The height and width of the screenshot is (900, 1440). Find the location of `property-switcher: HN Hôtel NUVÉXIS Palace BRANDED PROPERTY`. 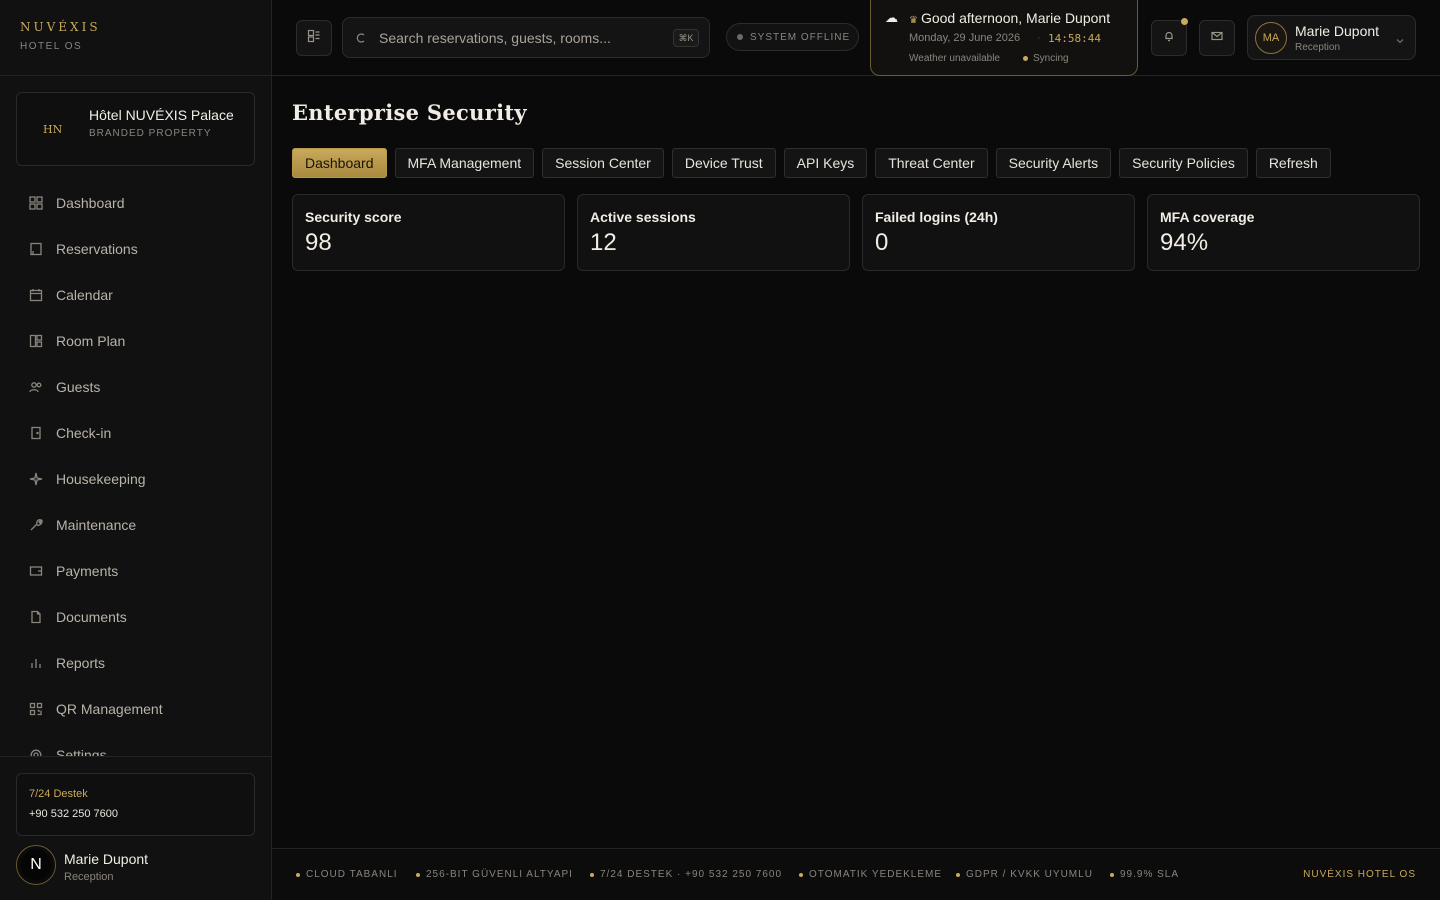

property-switcher: HN Hôtel NUVÉXIS Palace BRANDED PROPERTY is located at coordinates (135, 129).